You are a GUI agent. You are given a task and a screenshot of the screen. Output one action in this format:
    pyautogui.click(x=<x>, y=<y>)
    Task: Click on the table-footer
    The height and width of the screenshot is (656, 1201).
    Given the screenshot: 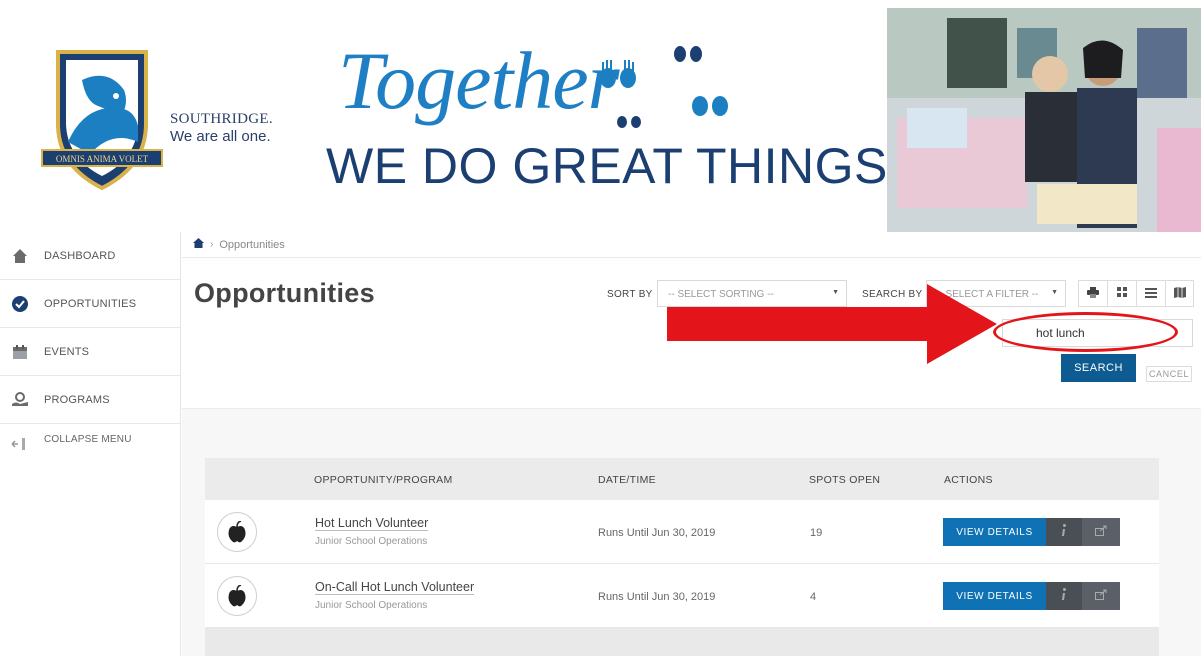 What is the action you would take?
    pyautogui.click(x=682, y=642)
    